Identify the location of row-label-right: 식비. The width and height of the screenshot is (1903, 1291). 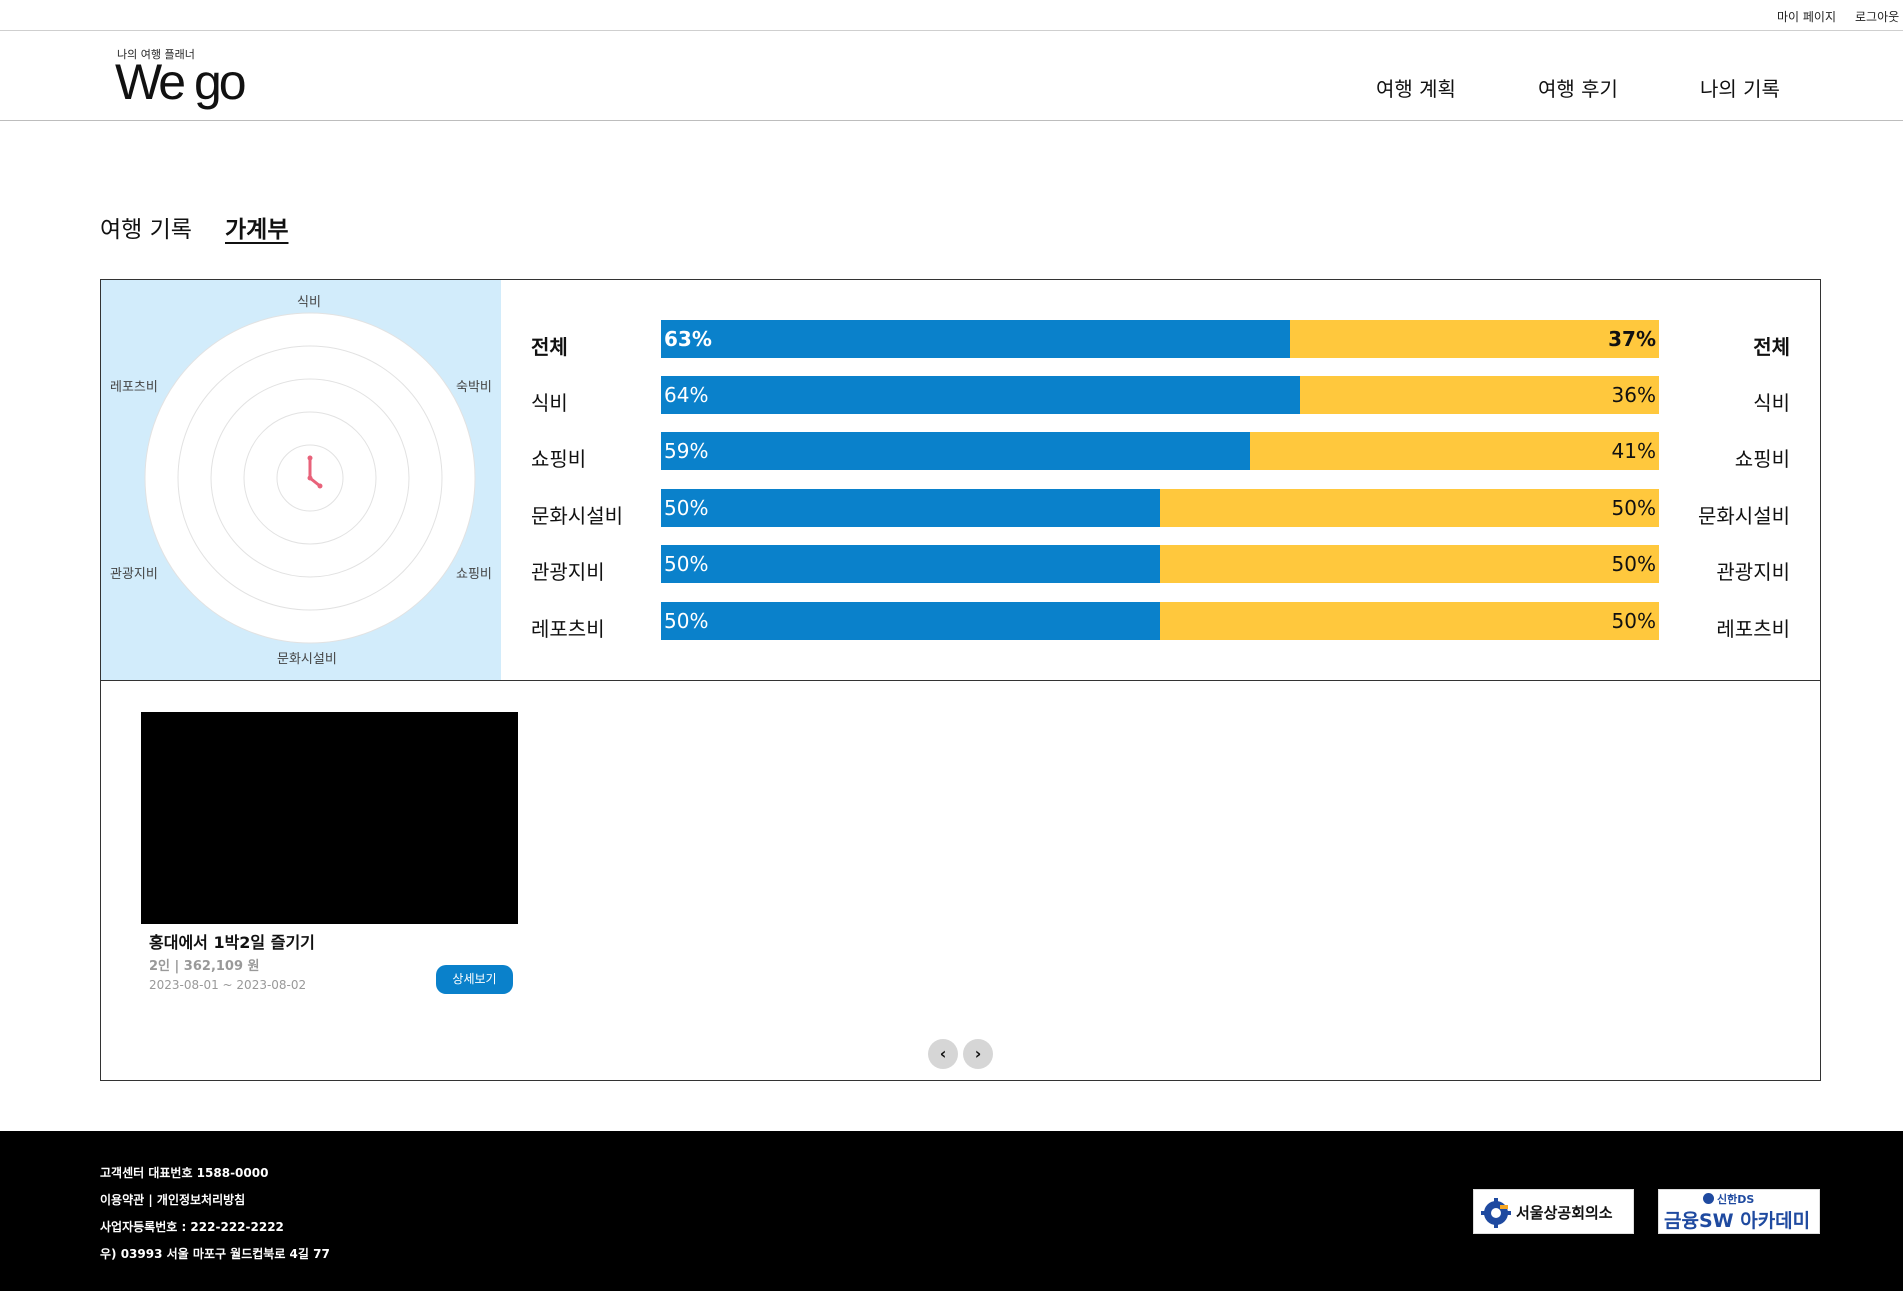
(1771, 403).